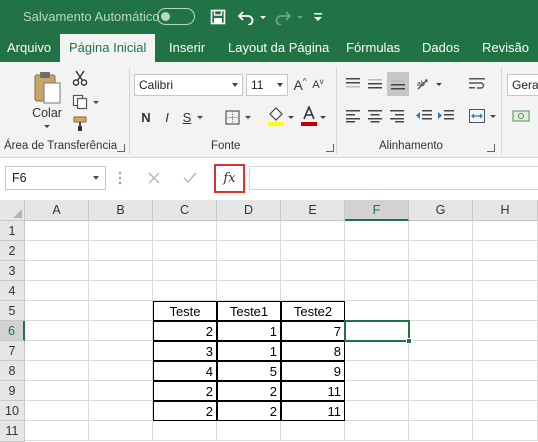  Describe the element at coordinates (397, 116) in the screenshot. I see `align-right-icon` at that location.